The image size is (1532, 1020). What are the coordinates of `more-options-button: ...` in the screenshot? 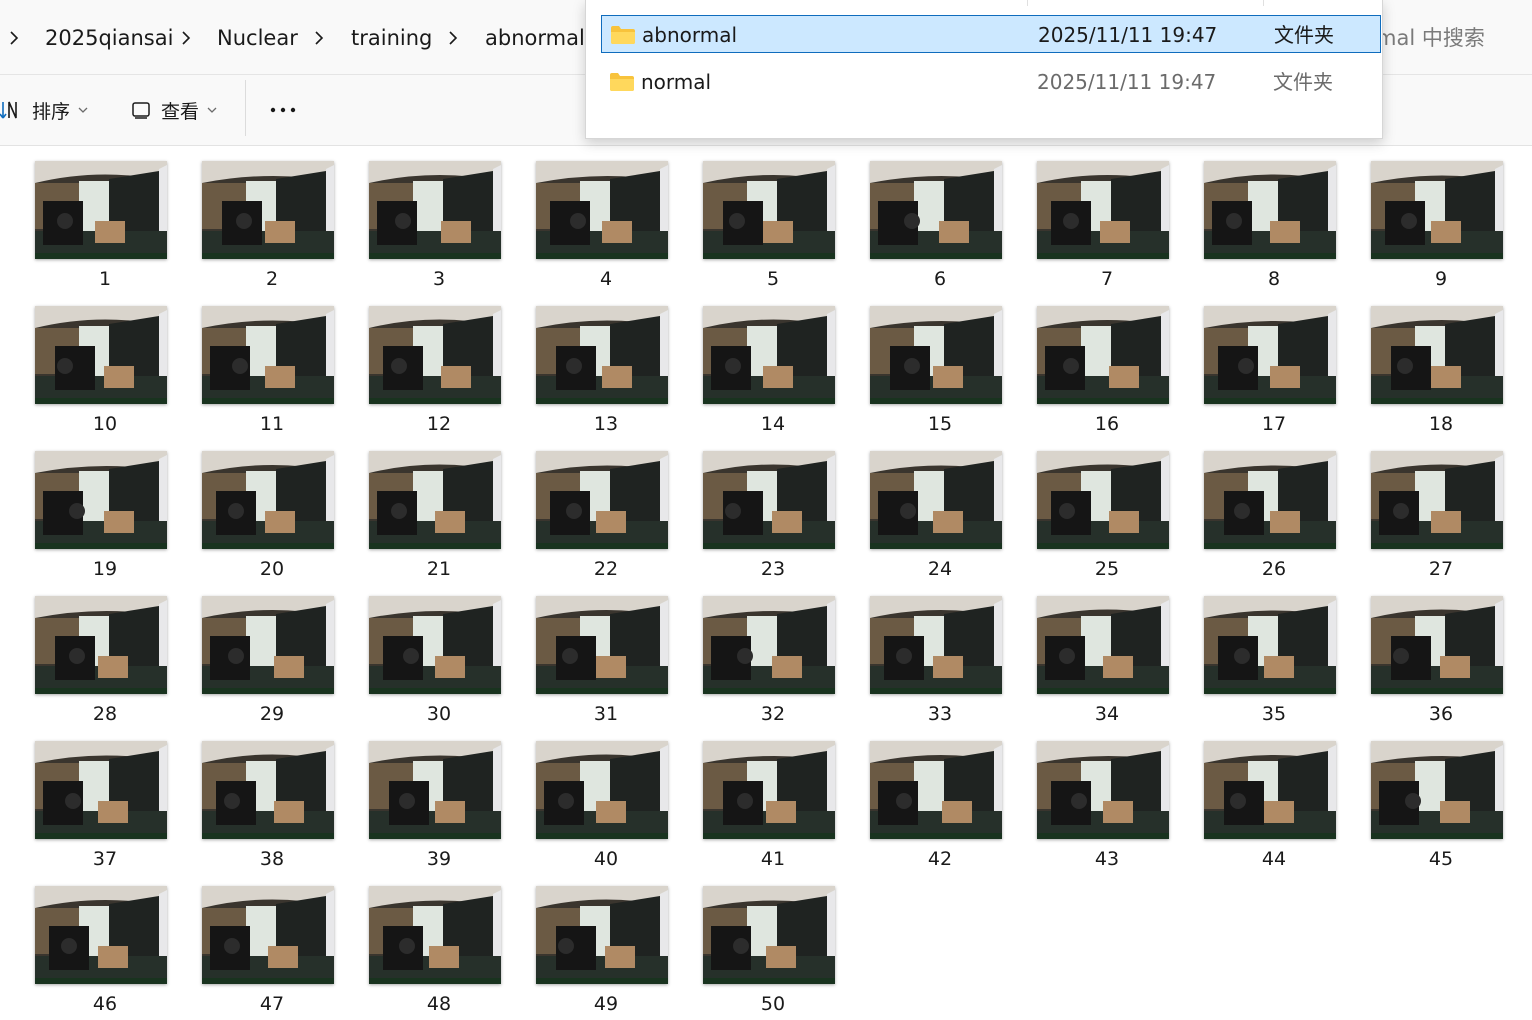 It's located at (284, 110).